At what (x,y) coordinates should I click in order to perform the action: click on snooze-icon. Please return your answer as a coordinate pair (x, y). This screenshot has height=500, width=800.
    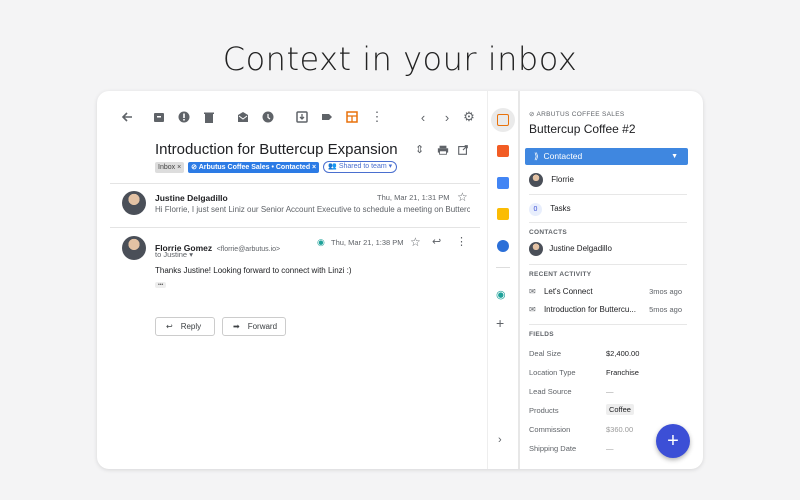
    Looking at the image, I should click on (268, 117).